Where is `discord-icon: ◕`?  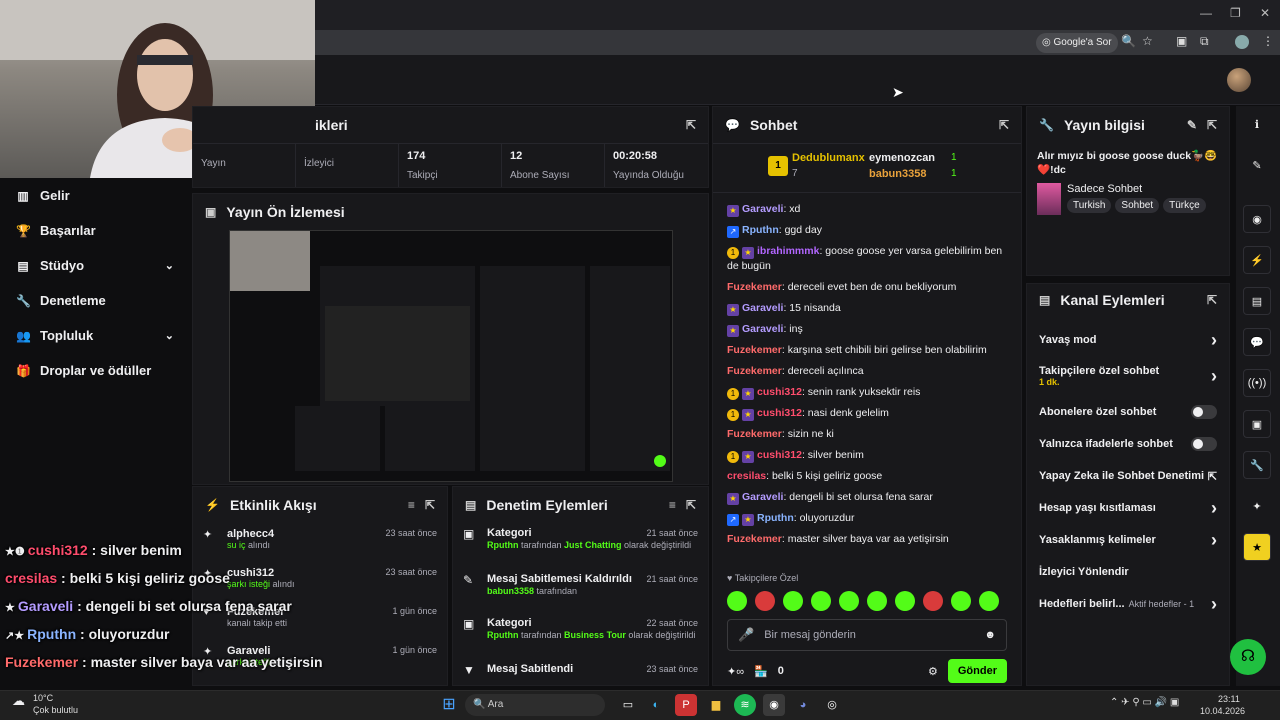 discord-icon: ◕ is located at coordinates (803, 705).